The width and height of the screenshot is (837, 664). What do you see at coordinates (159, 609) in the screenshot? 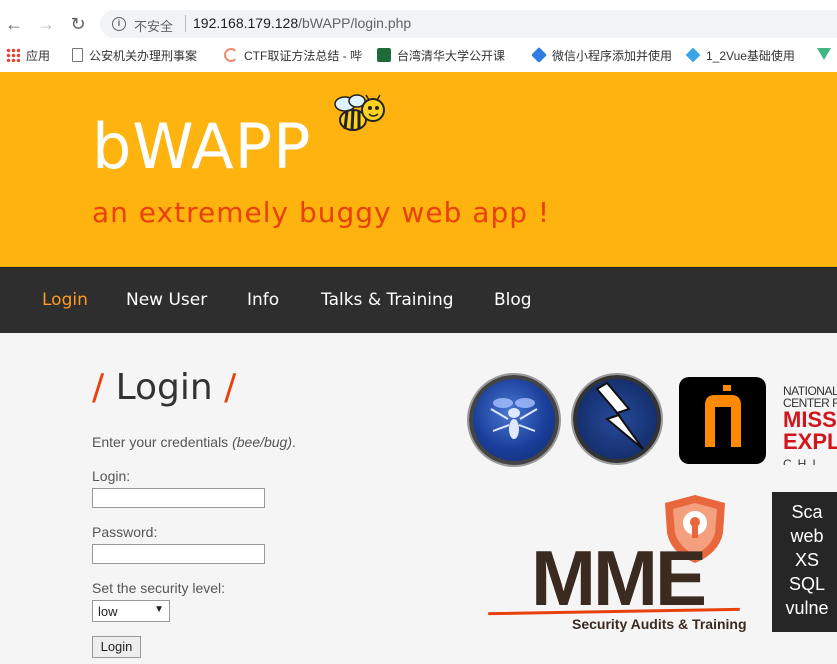
I see `dropdown-arrow-icon: ▼` at bounding box center [159, 609].